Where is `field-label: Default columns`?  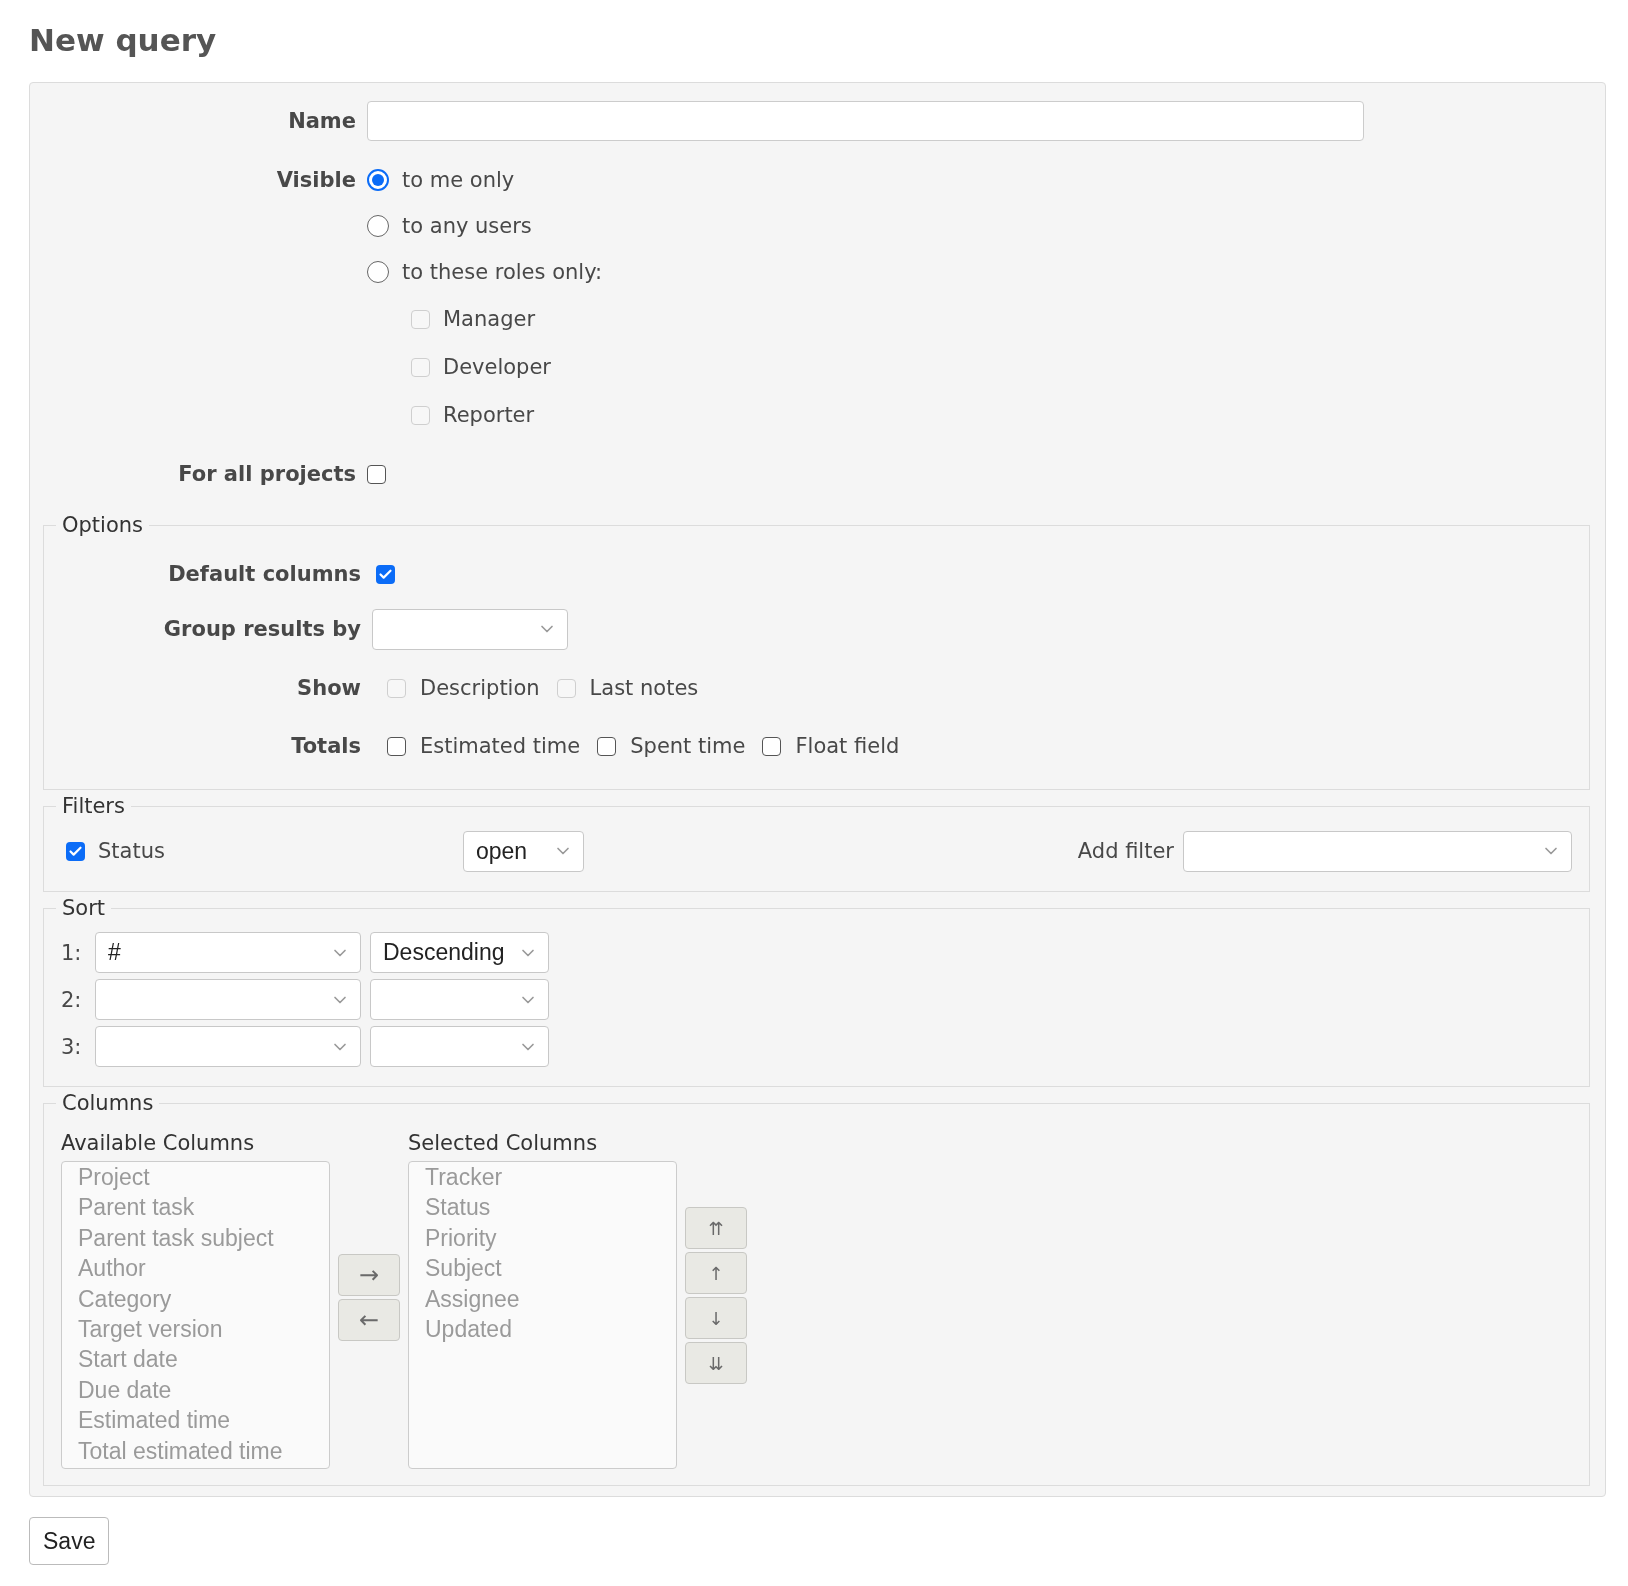
field-label: Default columns is located at coordinates (264, 574).